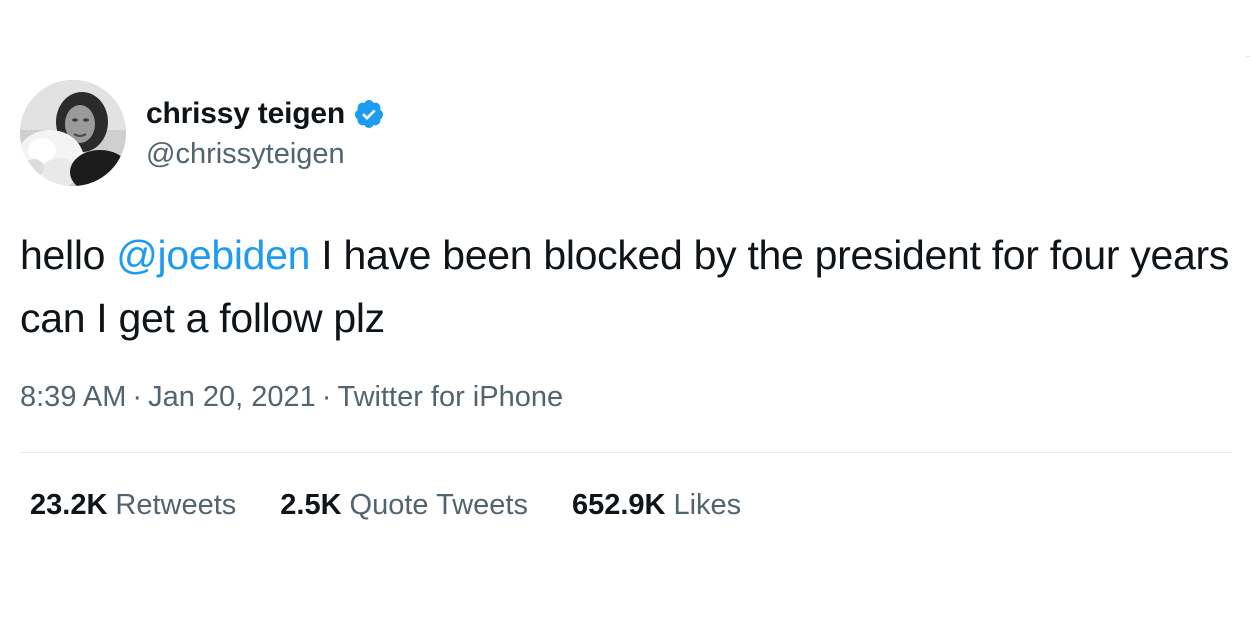 The width and height of the screenshot is (1250, 625). What do you see at coordinates (176, 505) in the screenshot?
I see `retweets-label: Retweets` at bounding box center [176, 505].